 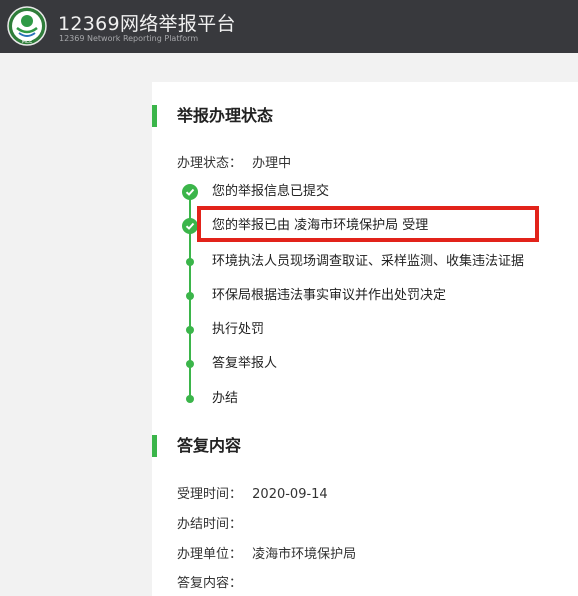 What do you see at coordinates (225, 398) in the screenshot?
I see `timeline-step-label: 办结` at bounding box center [225, 398].